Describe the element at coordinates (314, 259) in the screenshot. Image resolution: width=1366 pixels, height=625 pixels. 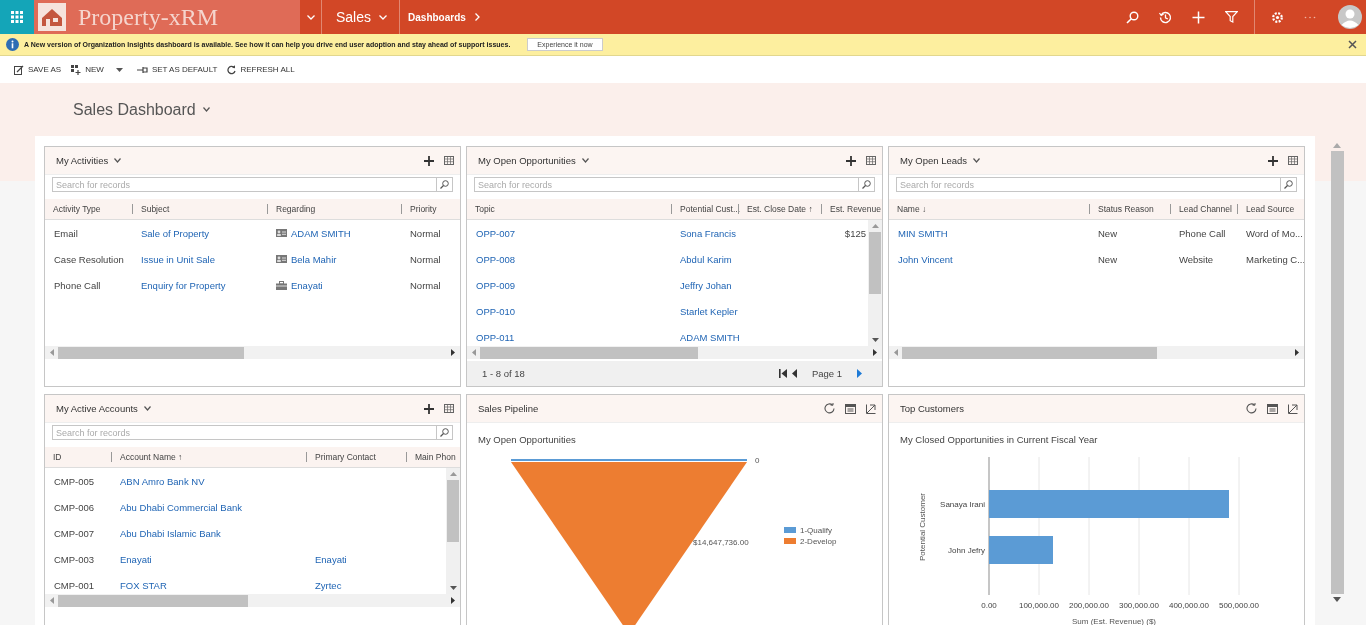
I see `record-link: Bela Mahir` at that location.